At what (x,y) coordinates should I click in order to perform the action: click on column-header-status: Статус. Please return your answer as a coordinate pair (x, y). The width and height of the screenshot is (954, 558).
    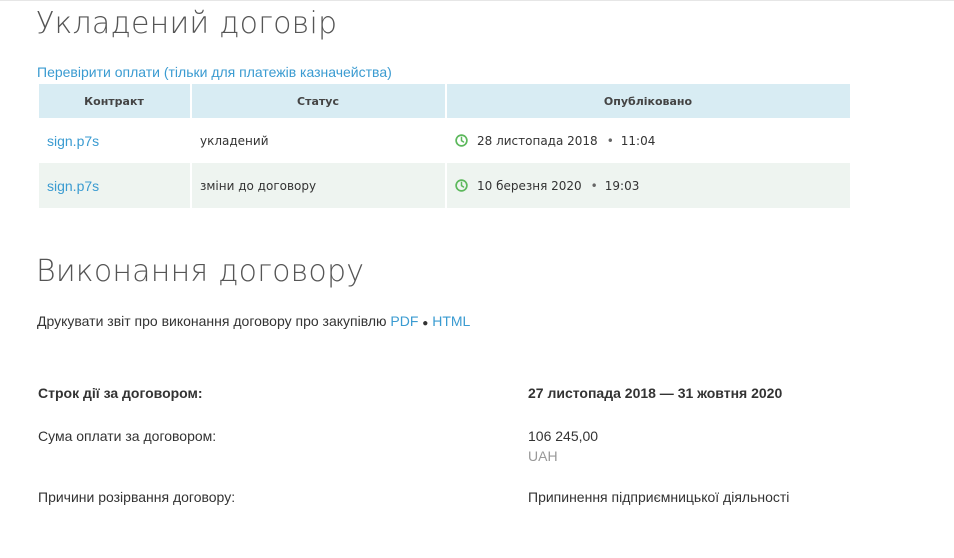
    Looking at the image, I should click on (318, 101).